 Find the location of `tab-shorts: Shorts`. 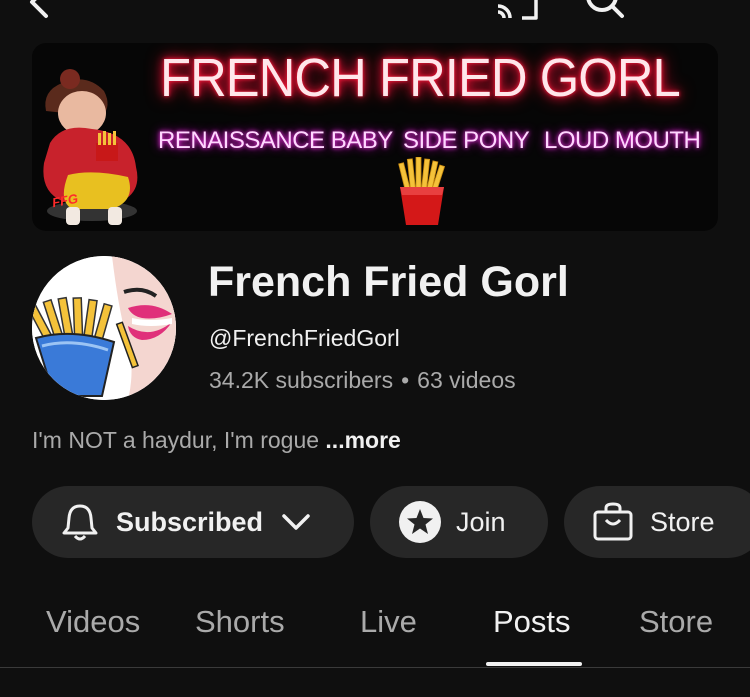

tab-shorts: Shorts is located at coordinates (240, 622).